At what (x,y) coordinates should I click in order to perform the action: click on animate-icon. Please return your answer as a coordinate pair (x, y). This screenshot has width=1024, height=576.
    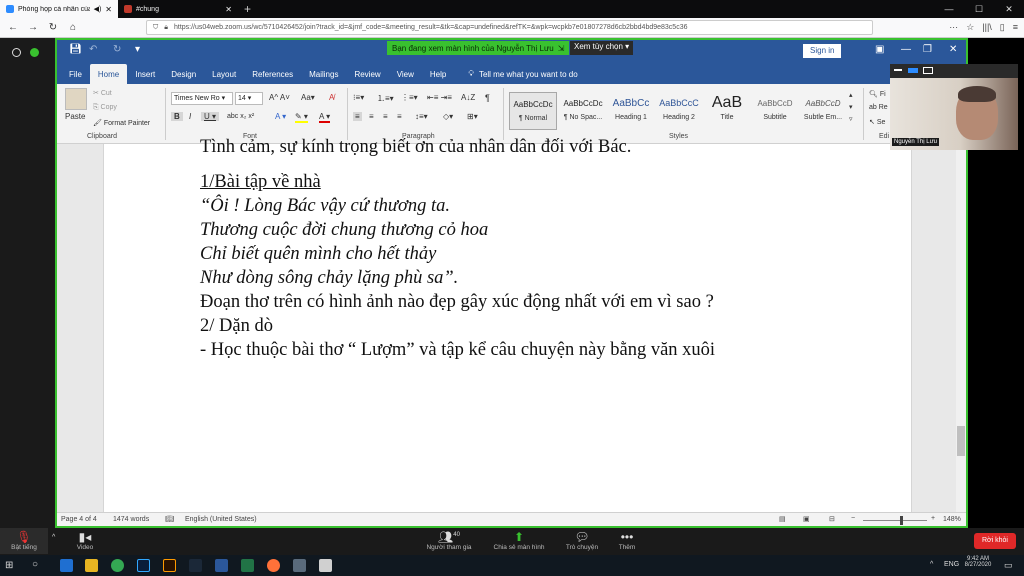
    Looking at the image, I should click on (169, 565).